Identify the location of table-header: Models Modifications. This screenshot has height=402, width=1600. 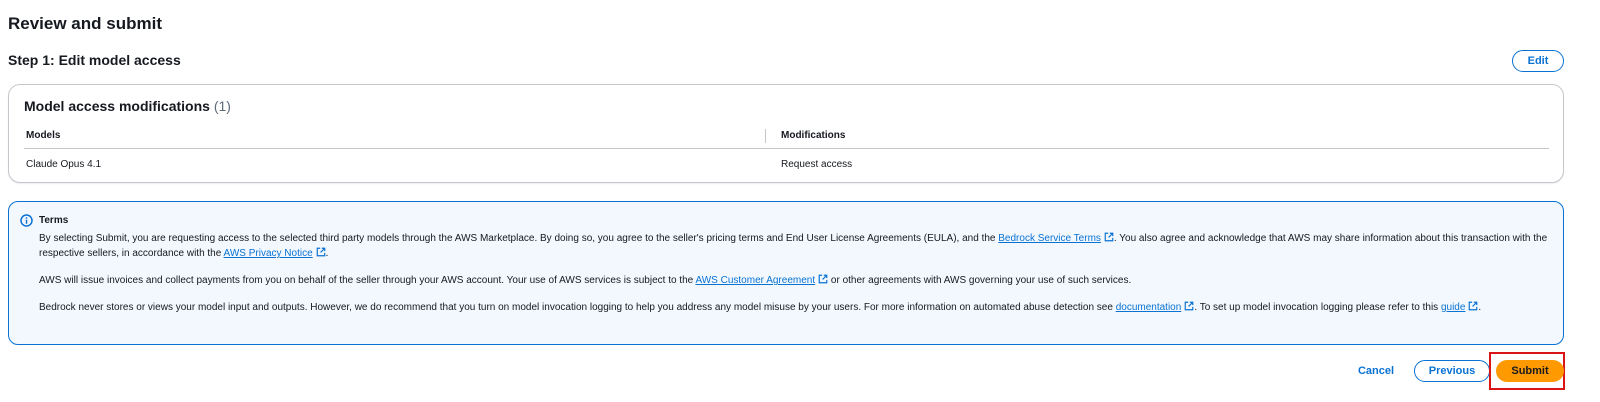
(786, 137).